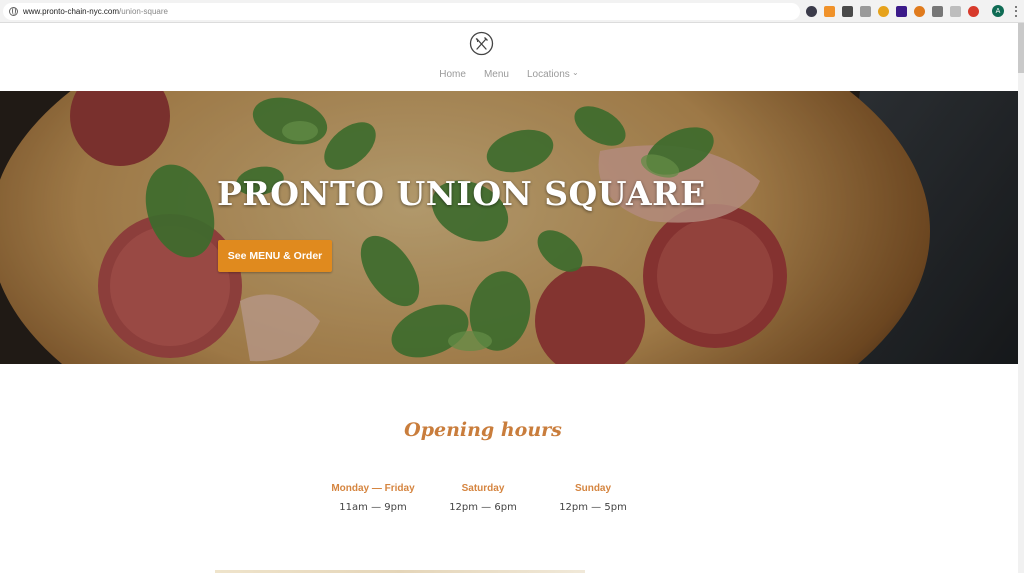 The height and width of the screenshot is (573, 1024). I want to click on nav-locations-dropdown: Locations, so click(553, 74).